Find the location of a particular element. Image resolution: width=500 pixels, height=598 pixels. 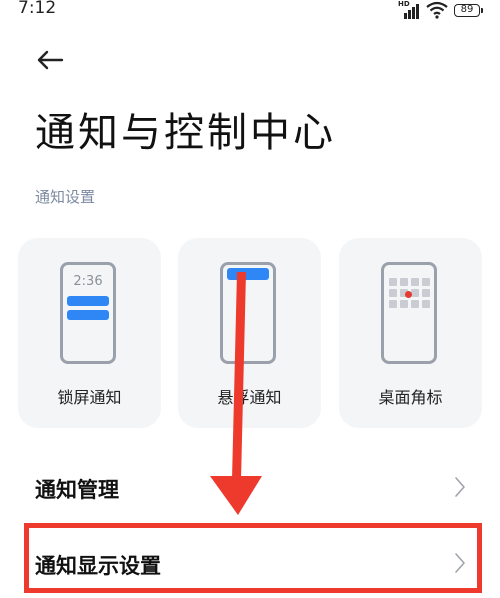

badge-dot-icon is located at coordinates (408, 294).